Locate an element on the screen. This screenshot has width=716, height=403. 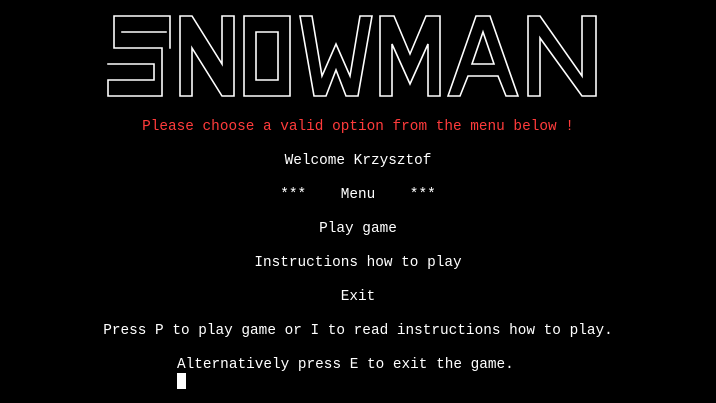
banner-letter-a is located at coordinates (483, 56).